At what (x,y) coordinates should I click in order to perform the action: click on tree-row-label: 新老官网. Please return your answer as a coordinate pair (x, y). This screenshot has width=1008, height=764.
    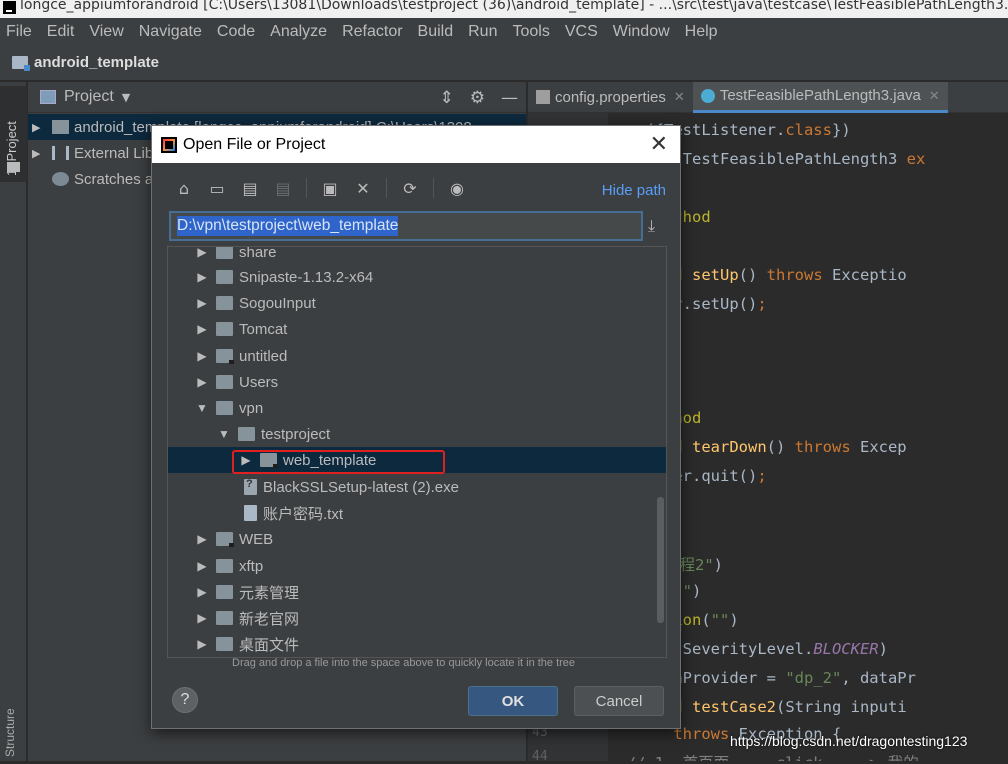
    Looking at the image, I should click on (269, 619).